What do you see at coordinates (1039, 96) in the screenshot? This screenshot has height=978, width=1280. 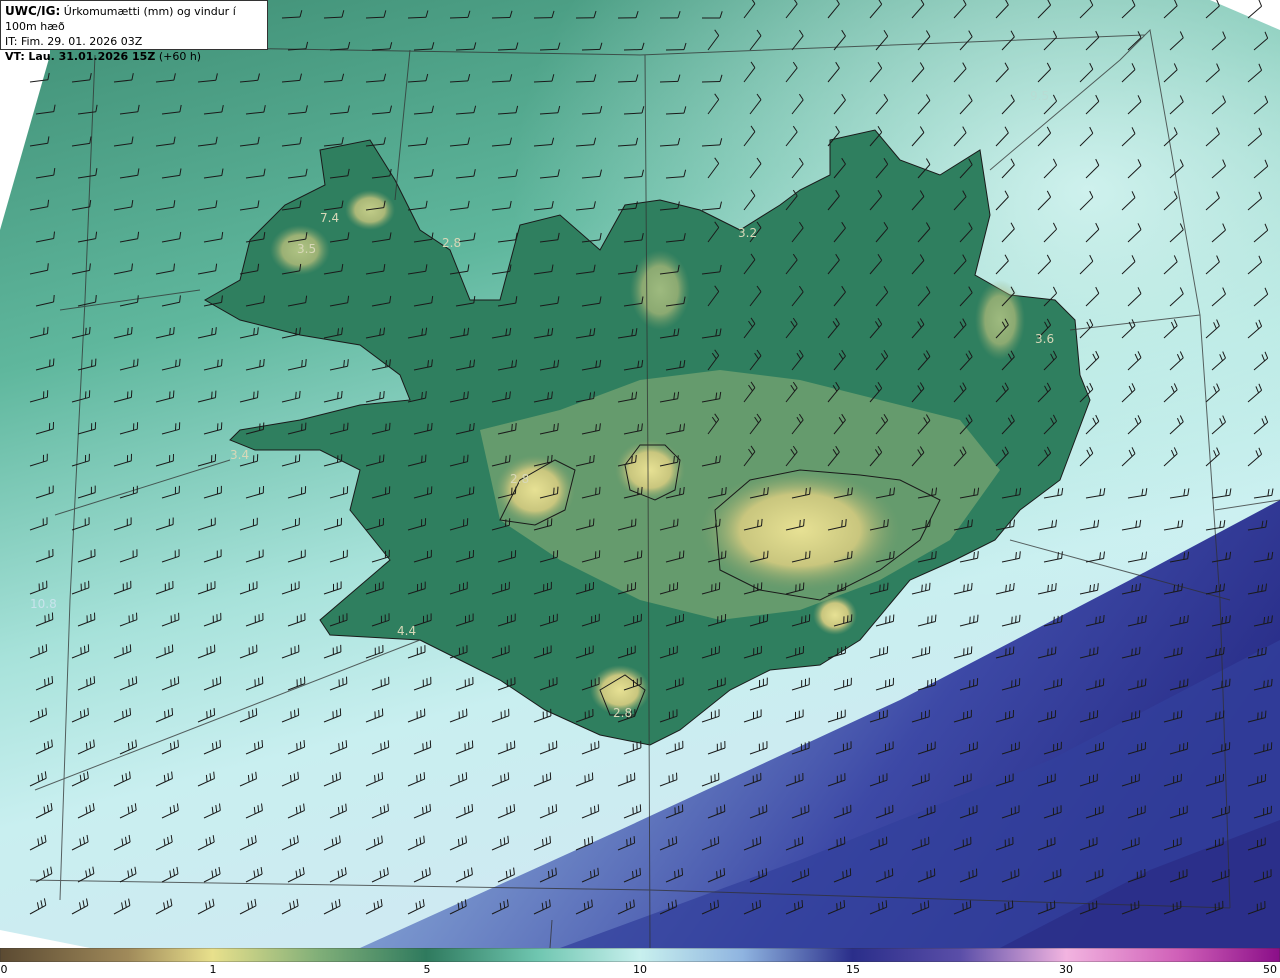 I see `value-label: 9.5` at bounding box center [1039, 96].